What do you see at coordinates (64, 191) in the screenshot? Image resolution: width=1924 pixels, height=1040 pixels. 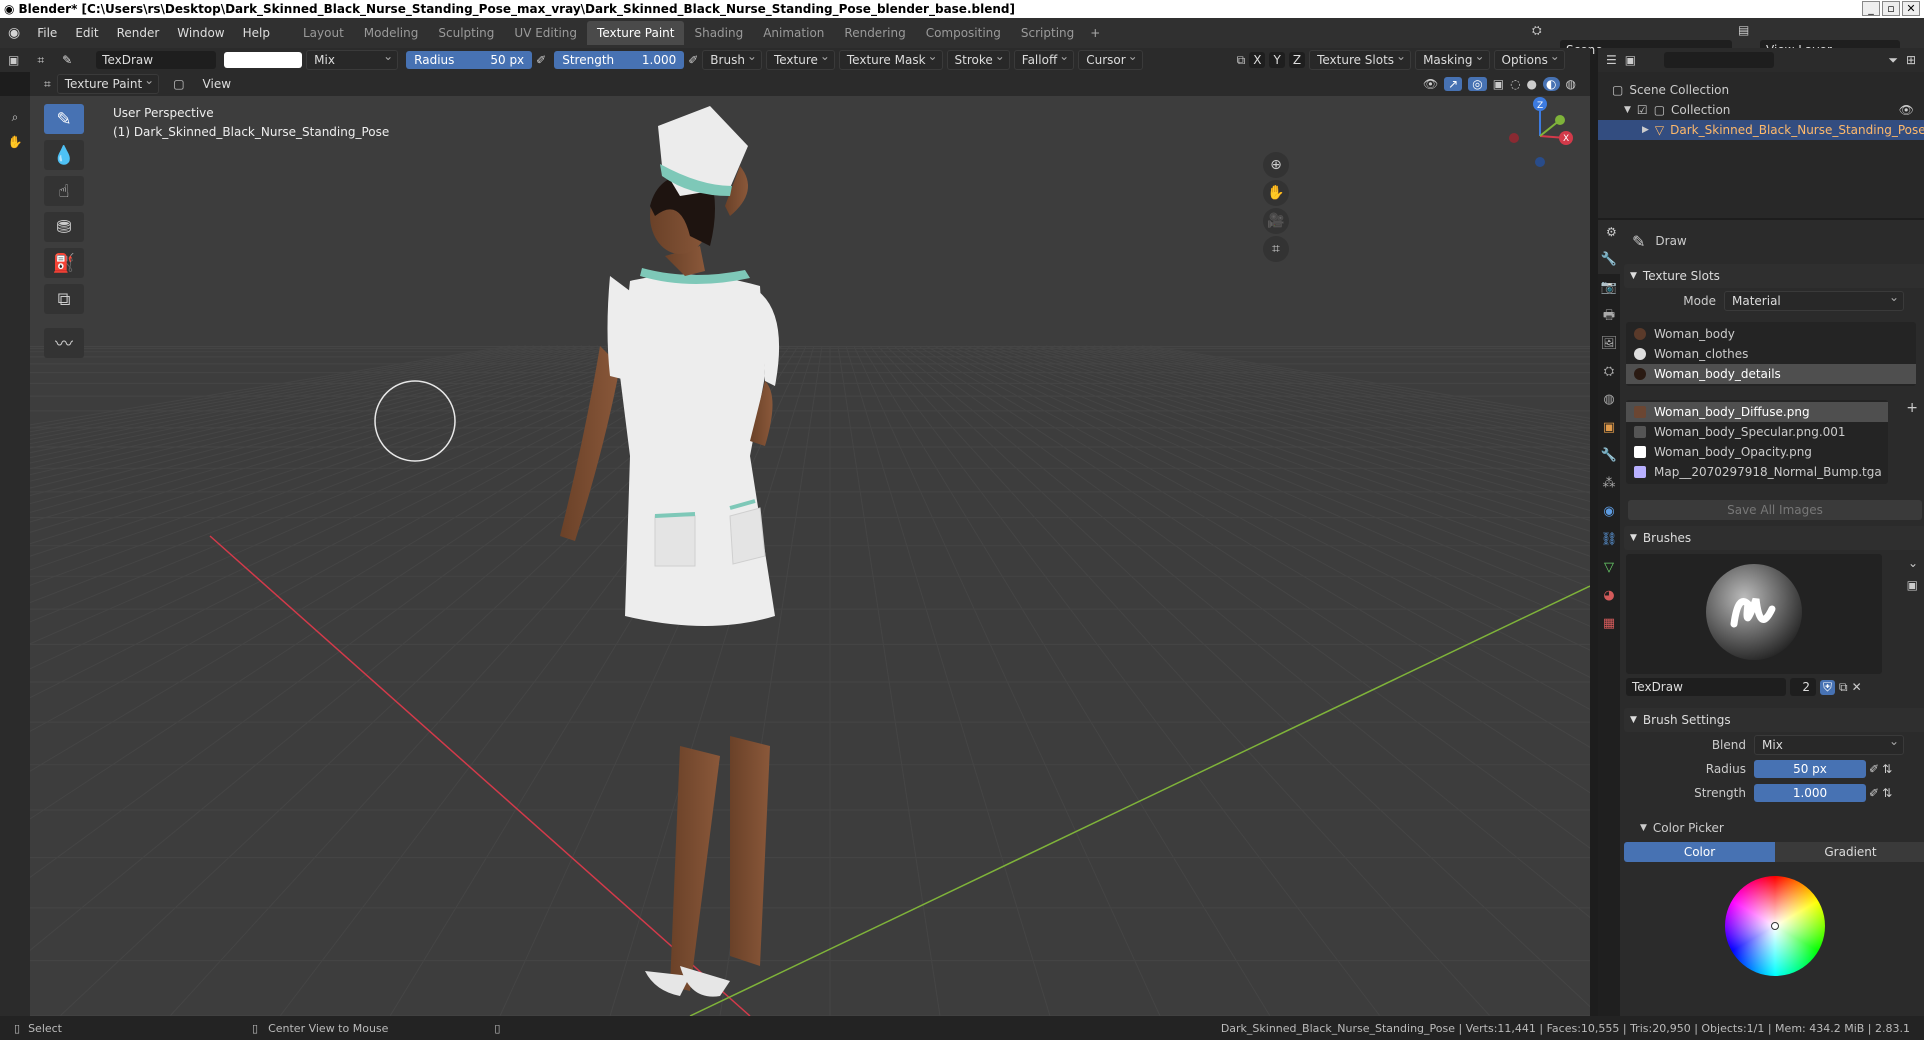 I see `smear-tool-icon: ☝` at bounding box center [64, 191].